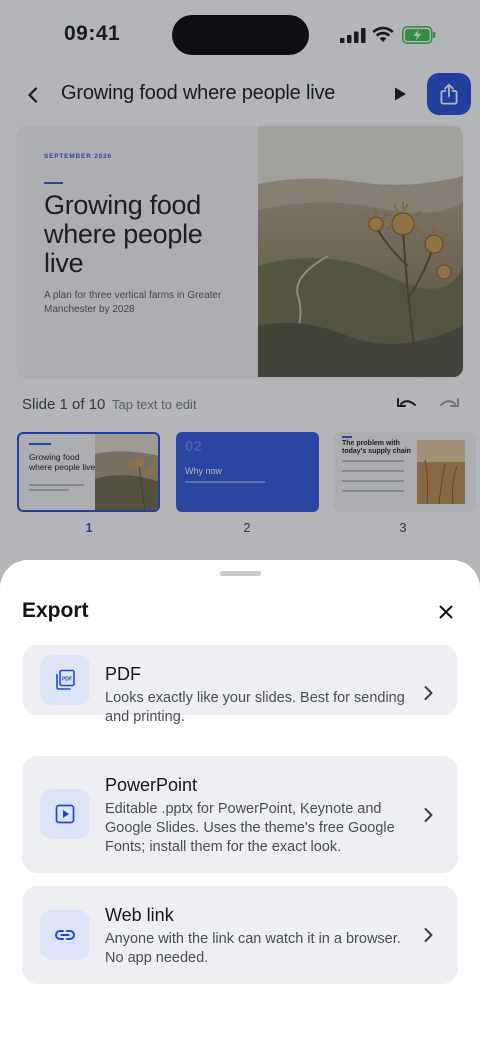  Describe the element at coordinates (240, 573) in the screenshot. I see `sheet-drag-handle` at that location.